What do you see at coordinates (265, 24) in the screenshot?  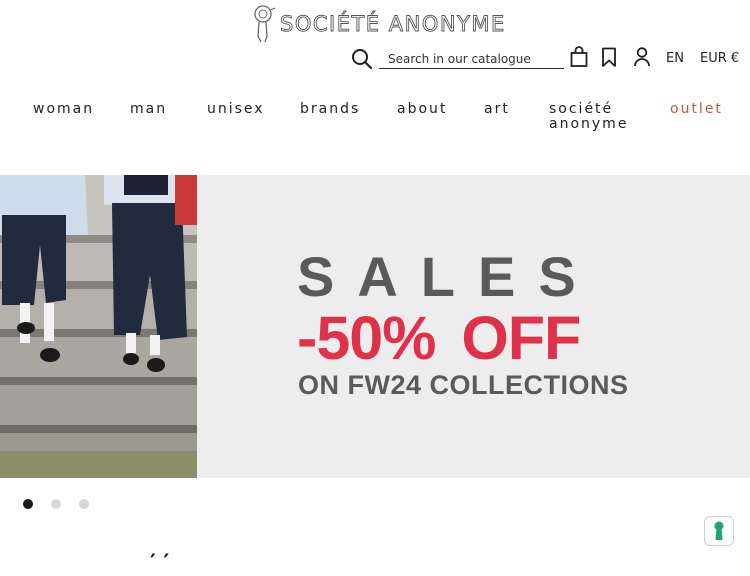 I see `logo-figure-icon` at bounding box center [265, 24].